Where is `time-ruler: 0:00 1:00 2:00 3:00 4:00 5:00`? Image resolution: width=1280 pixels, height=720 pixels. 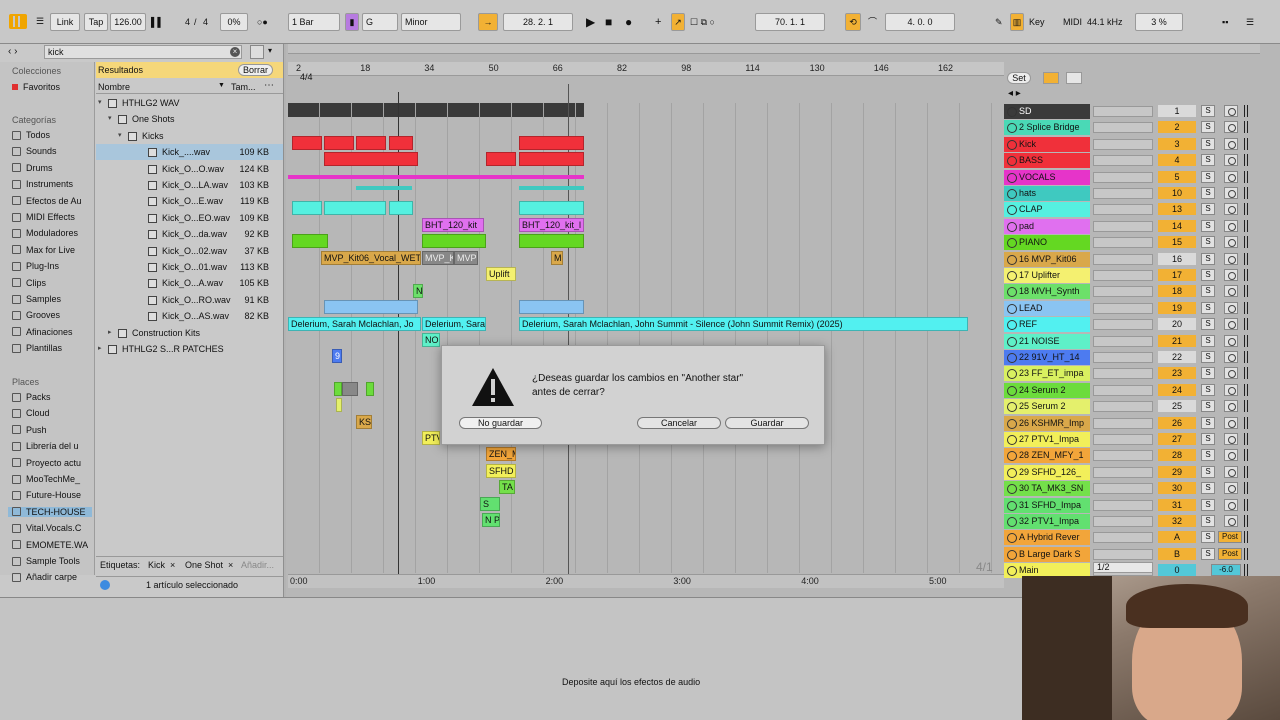 time-ruler: 0:00 1:00 2:00 3:00 4:00 5:00 is located at coordinates (646, 581).